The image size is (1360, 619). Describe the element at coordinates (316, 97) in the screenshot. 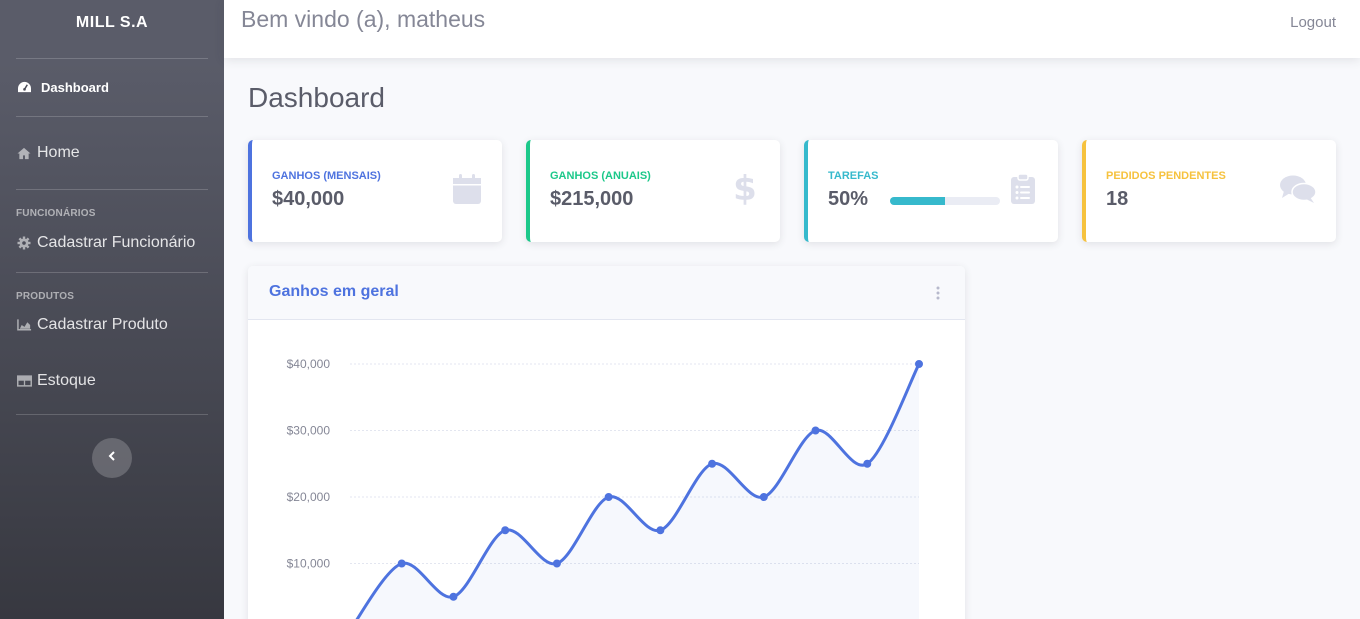

I see `page-title: Dashboard` at that location.